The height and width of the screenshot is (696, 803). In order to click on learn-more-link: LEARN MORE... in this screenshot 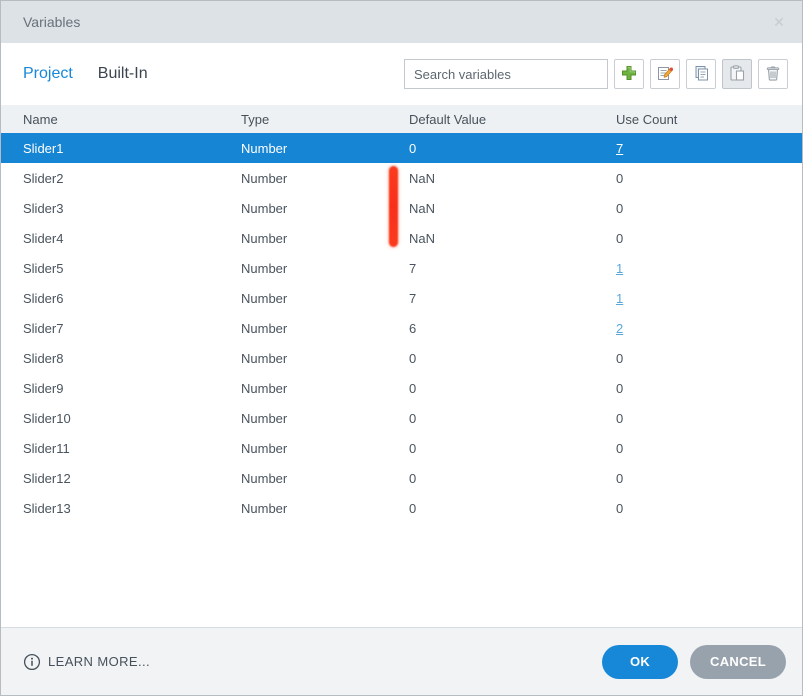, I will do `click(86, 662)`.